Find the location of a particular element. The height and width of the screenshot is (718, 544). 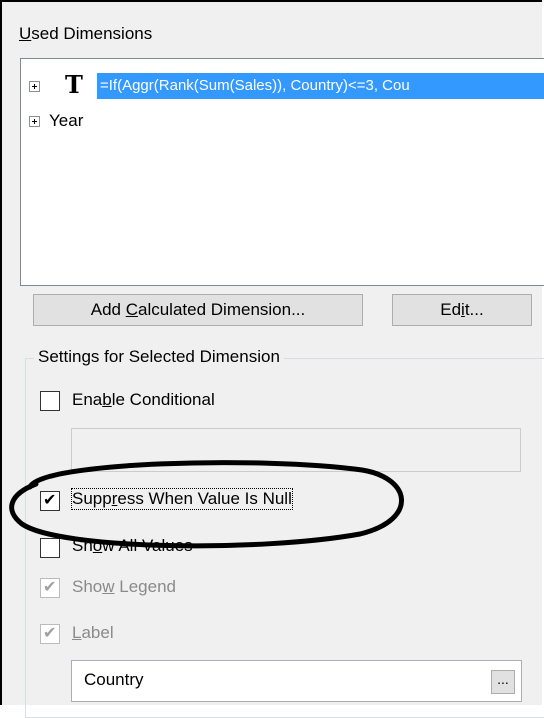

annotation-ellipse is located at coordinates (206, 504).